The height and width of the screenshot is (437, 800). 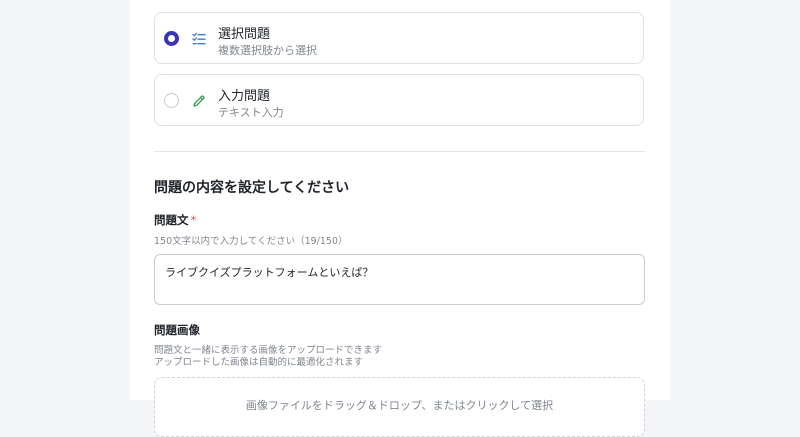 I want to click on question-image-hint-2: アップロードした画像は自動的に最適化されます, so click(x=259, y=362).